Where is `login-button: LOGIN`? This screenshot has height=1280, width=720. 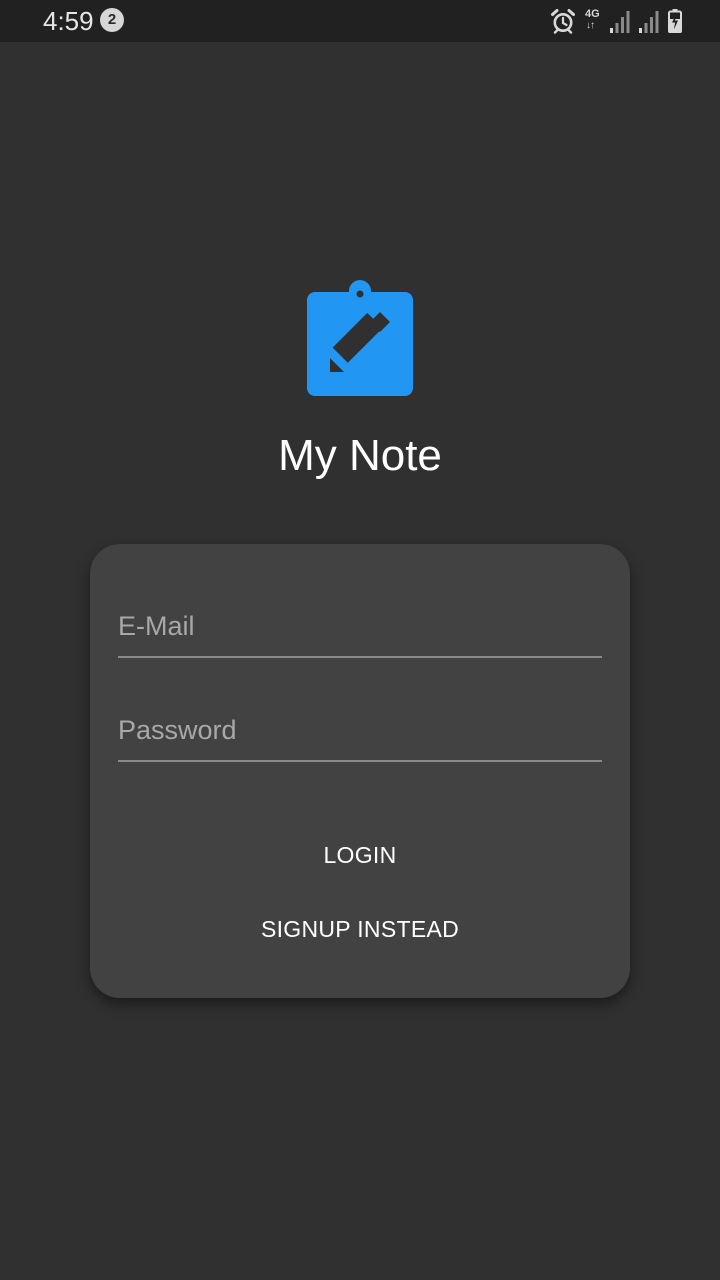
login-button: LOGIN is located at coordinates (360, 855).